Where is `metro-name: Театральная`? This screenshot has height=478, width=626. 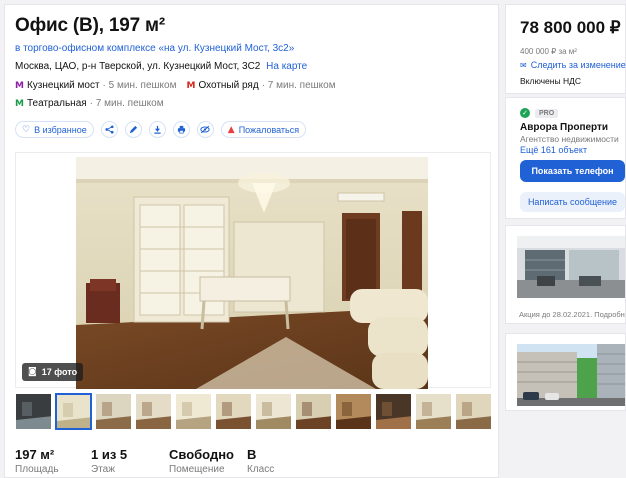
metro-name: Театральная is located at coordinates (56, 103).